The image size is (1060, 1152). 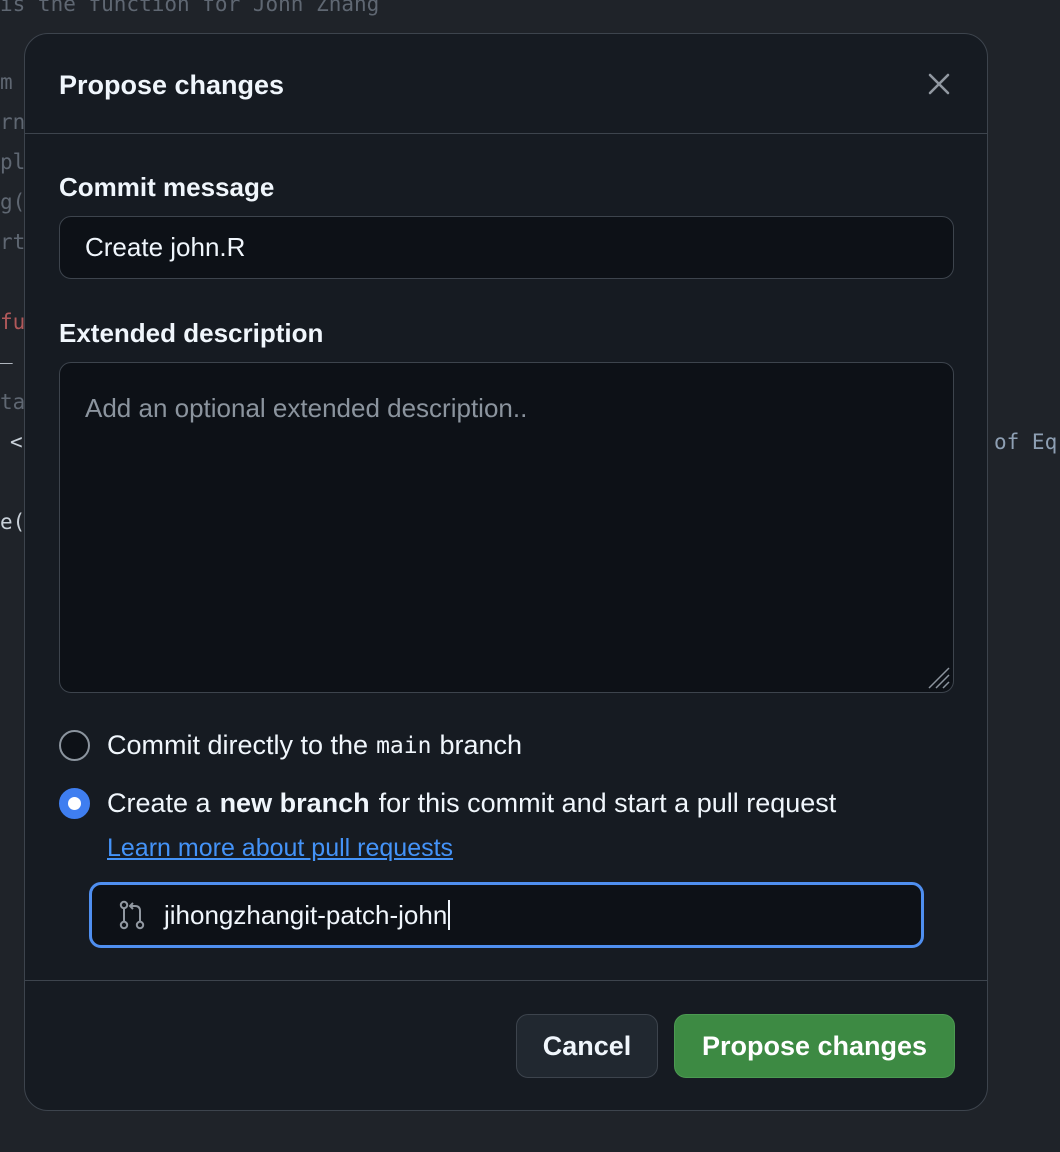 I want to click on new-branch-emphasis: new branch, so click(x=294, y=803).